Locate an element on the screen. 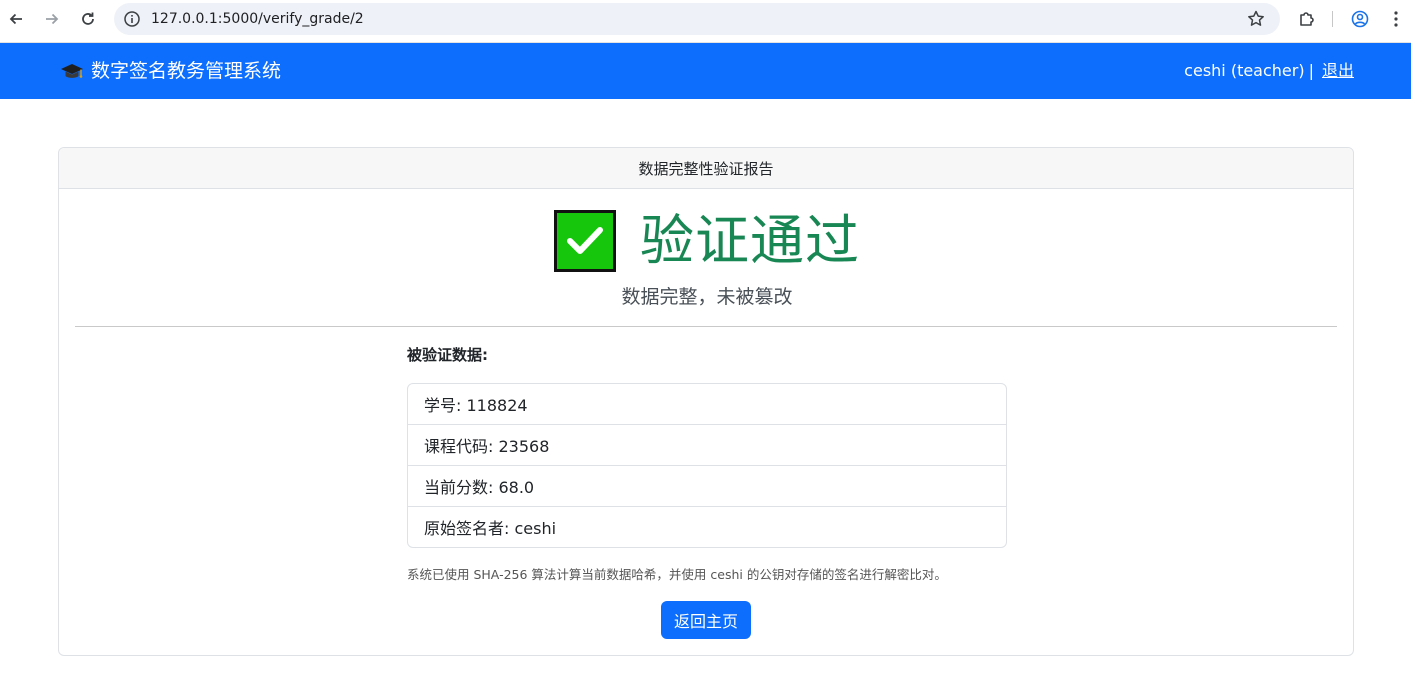  reload-icon is located at coordinates (88, 18).